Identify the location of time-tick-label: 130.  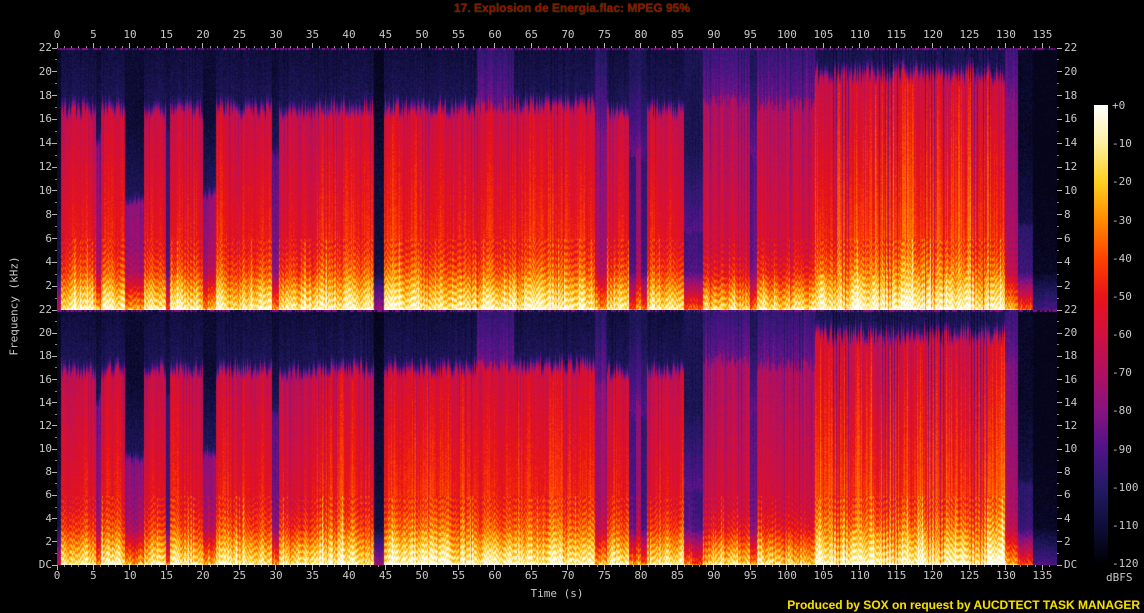
(1005, 34).